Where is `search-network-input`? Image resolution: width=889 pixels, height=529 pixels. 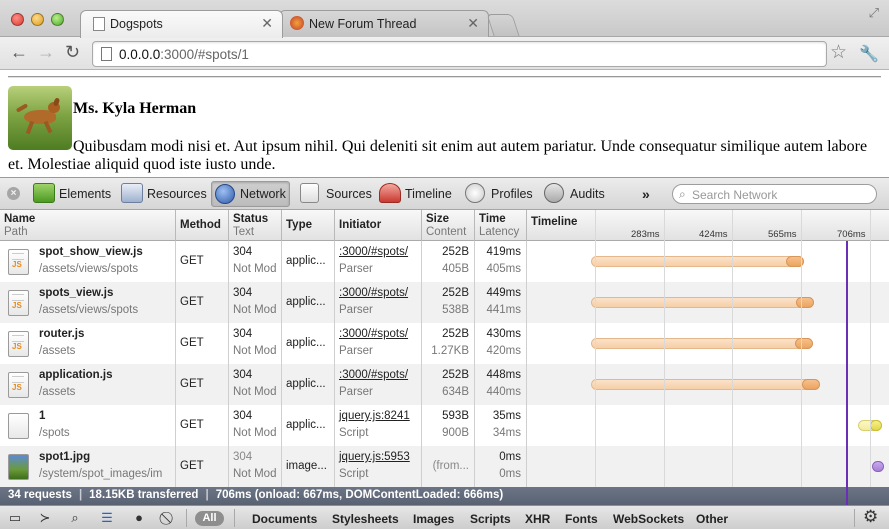 search-network-input is located at coordinates (781, 194).